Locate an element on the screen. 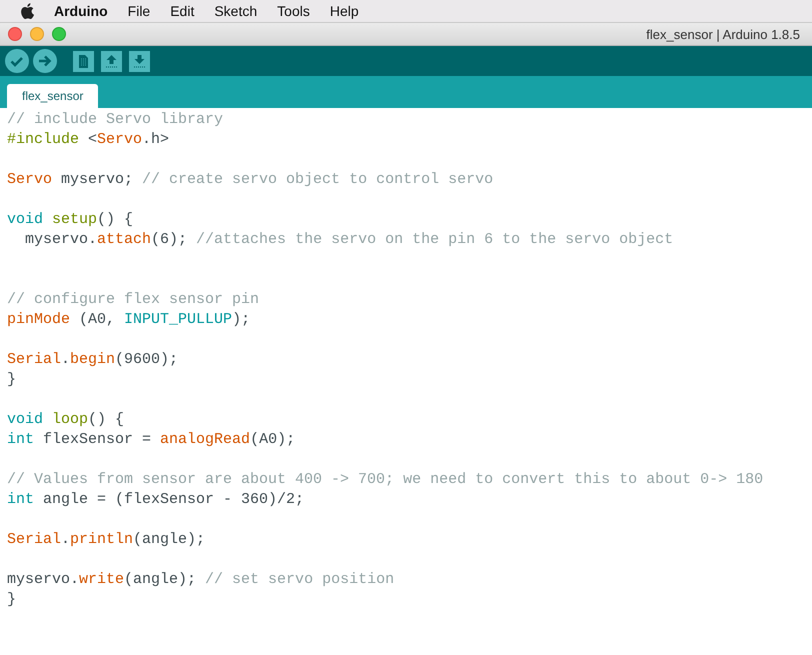  code-line: // include Servo library is located at coordinates (115, 120).